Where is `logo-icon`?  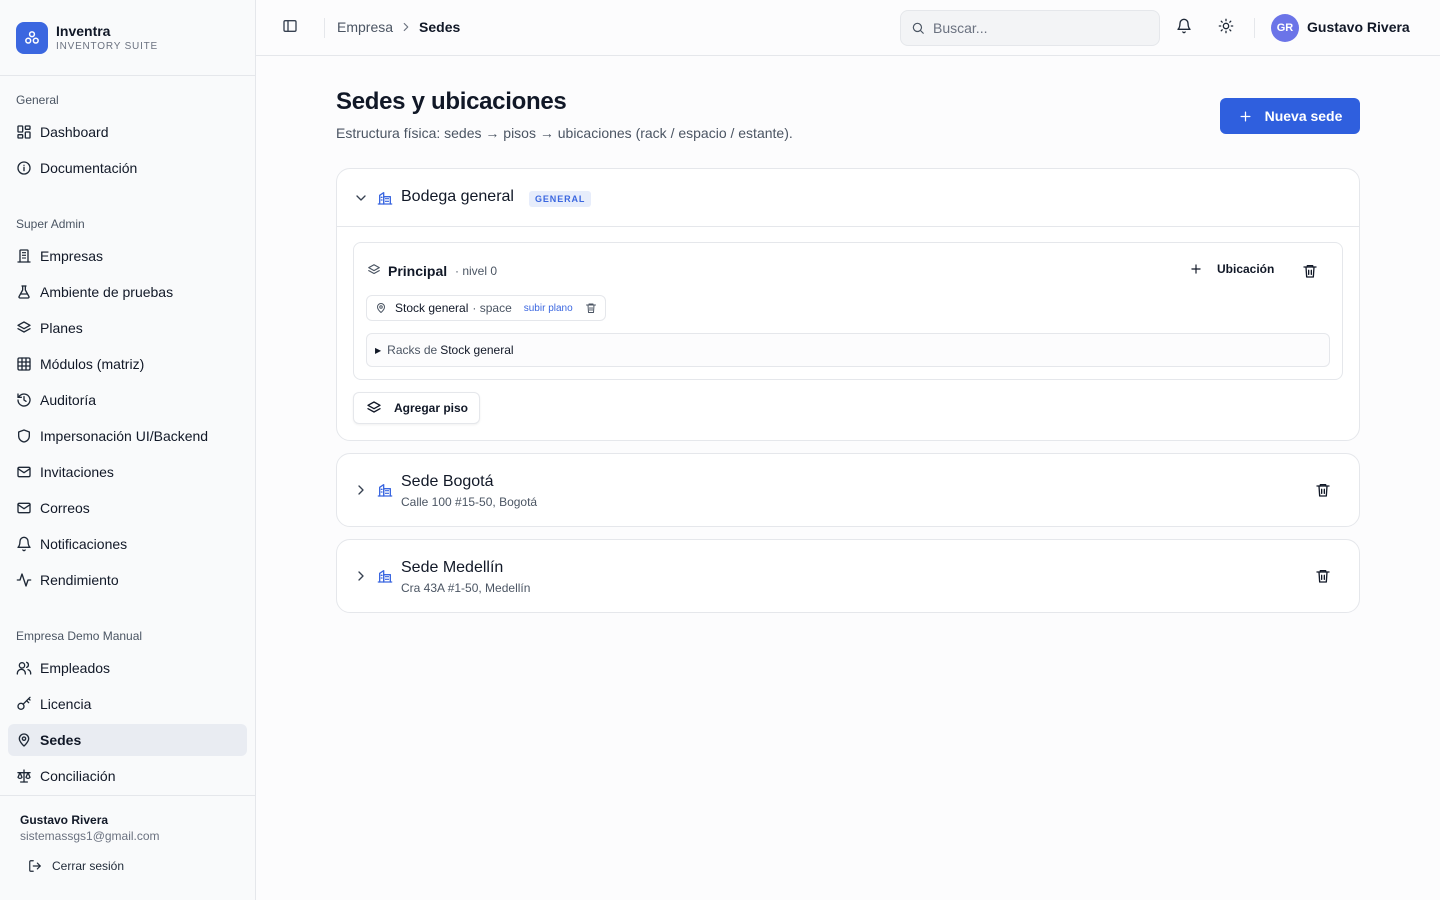 logo-icon is located at coordinates (32, 37).